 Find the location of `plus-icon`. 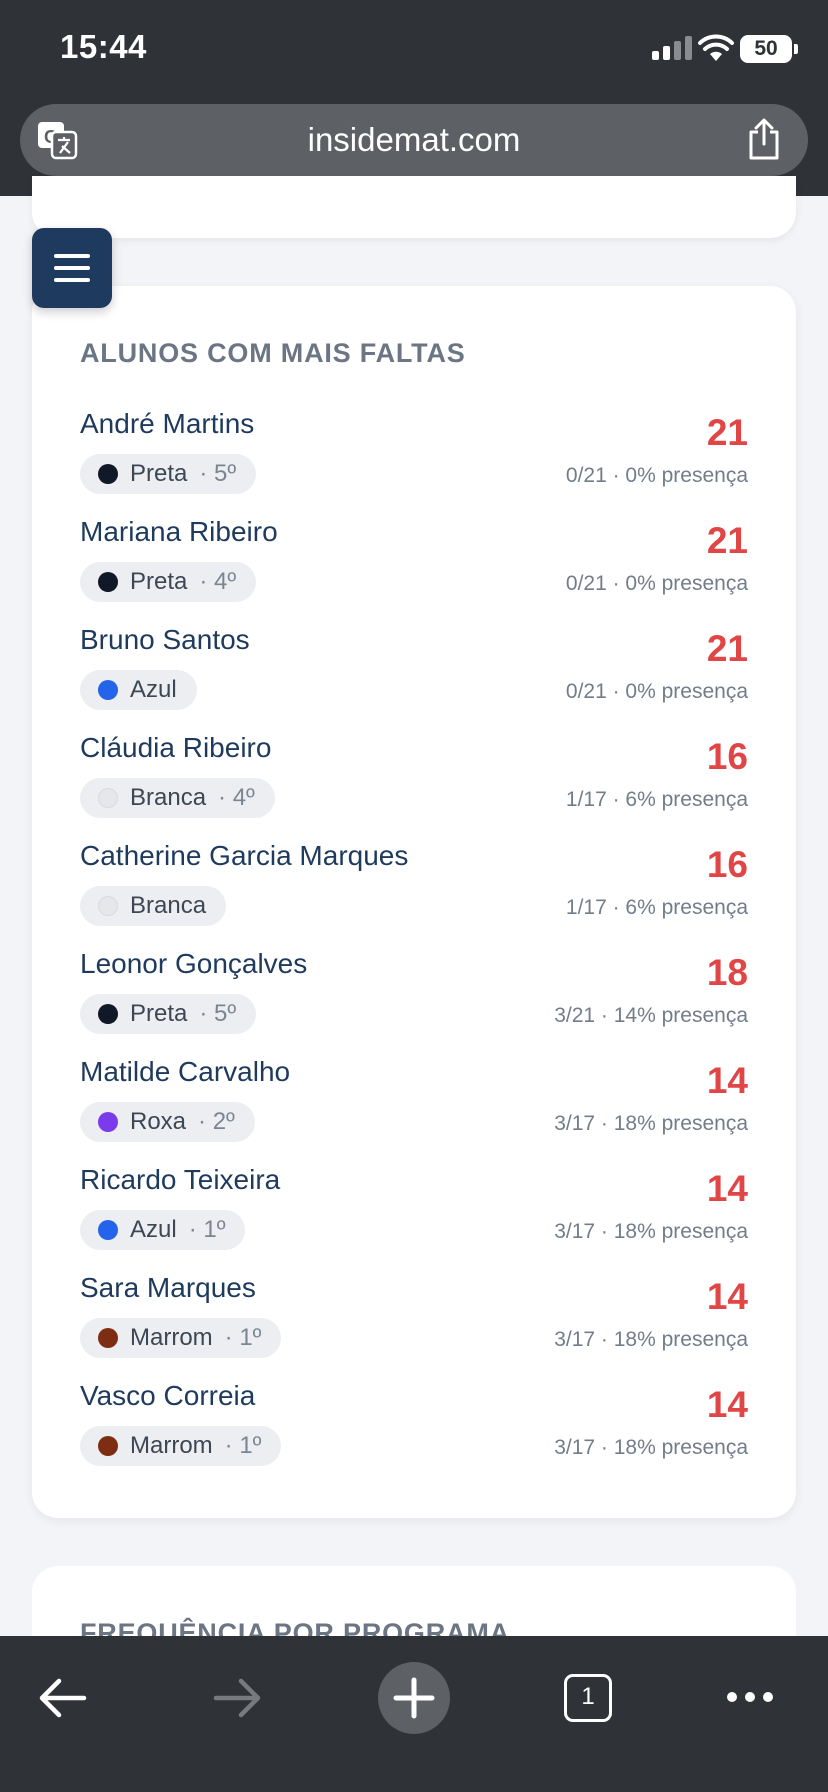

plus-icon is located at coordinates (414, 1698).